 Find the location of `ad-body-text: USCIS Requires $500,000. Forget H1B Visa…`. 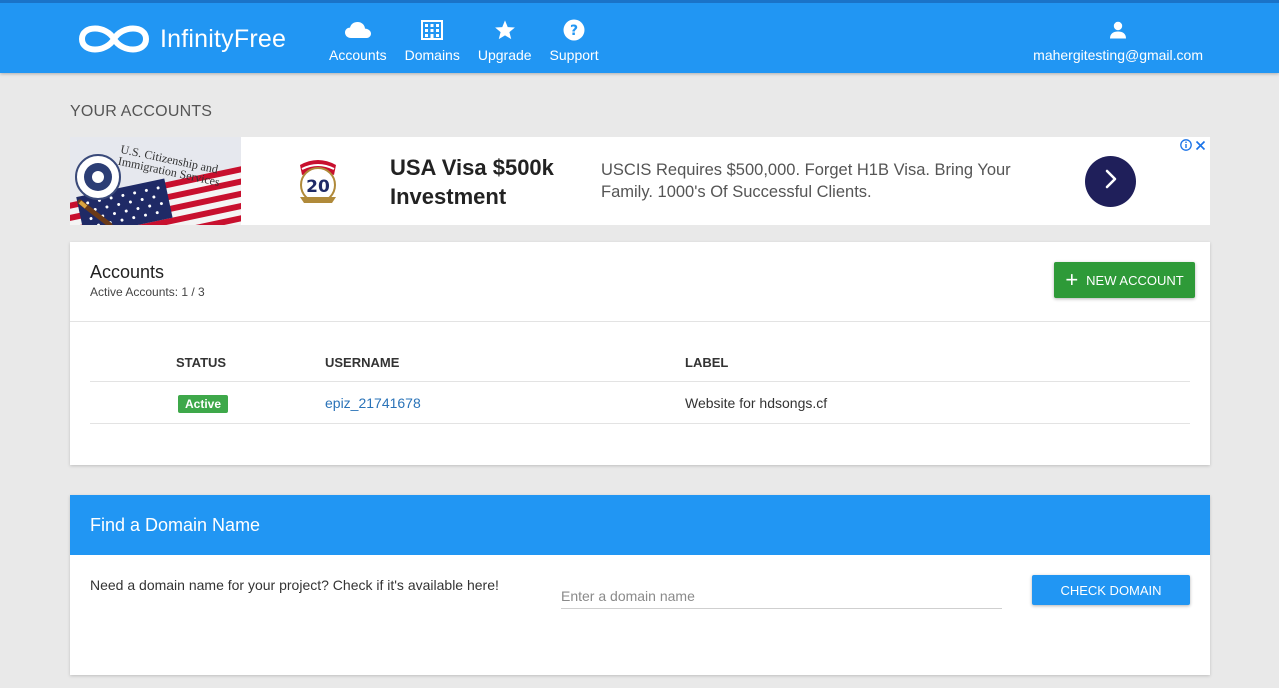

ad-body-text: USCIS Requires $500,000. Forget H1B Visa… is located at coordinates (811, 181).